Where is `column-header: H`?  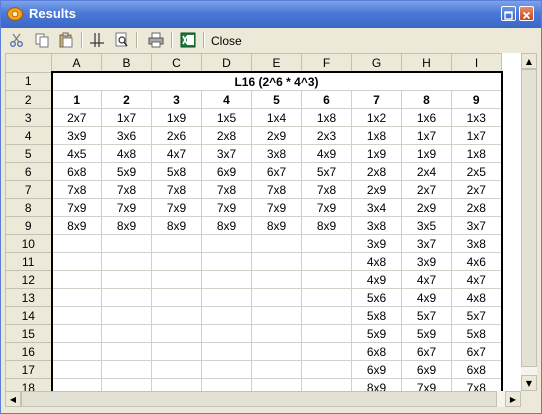 column-header: H is located at coordinates (426, 63).